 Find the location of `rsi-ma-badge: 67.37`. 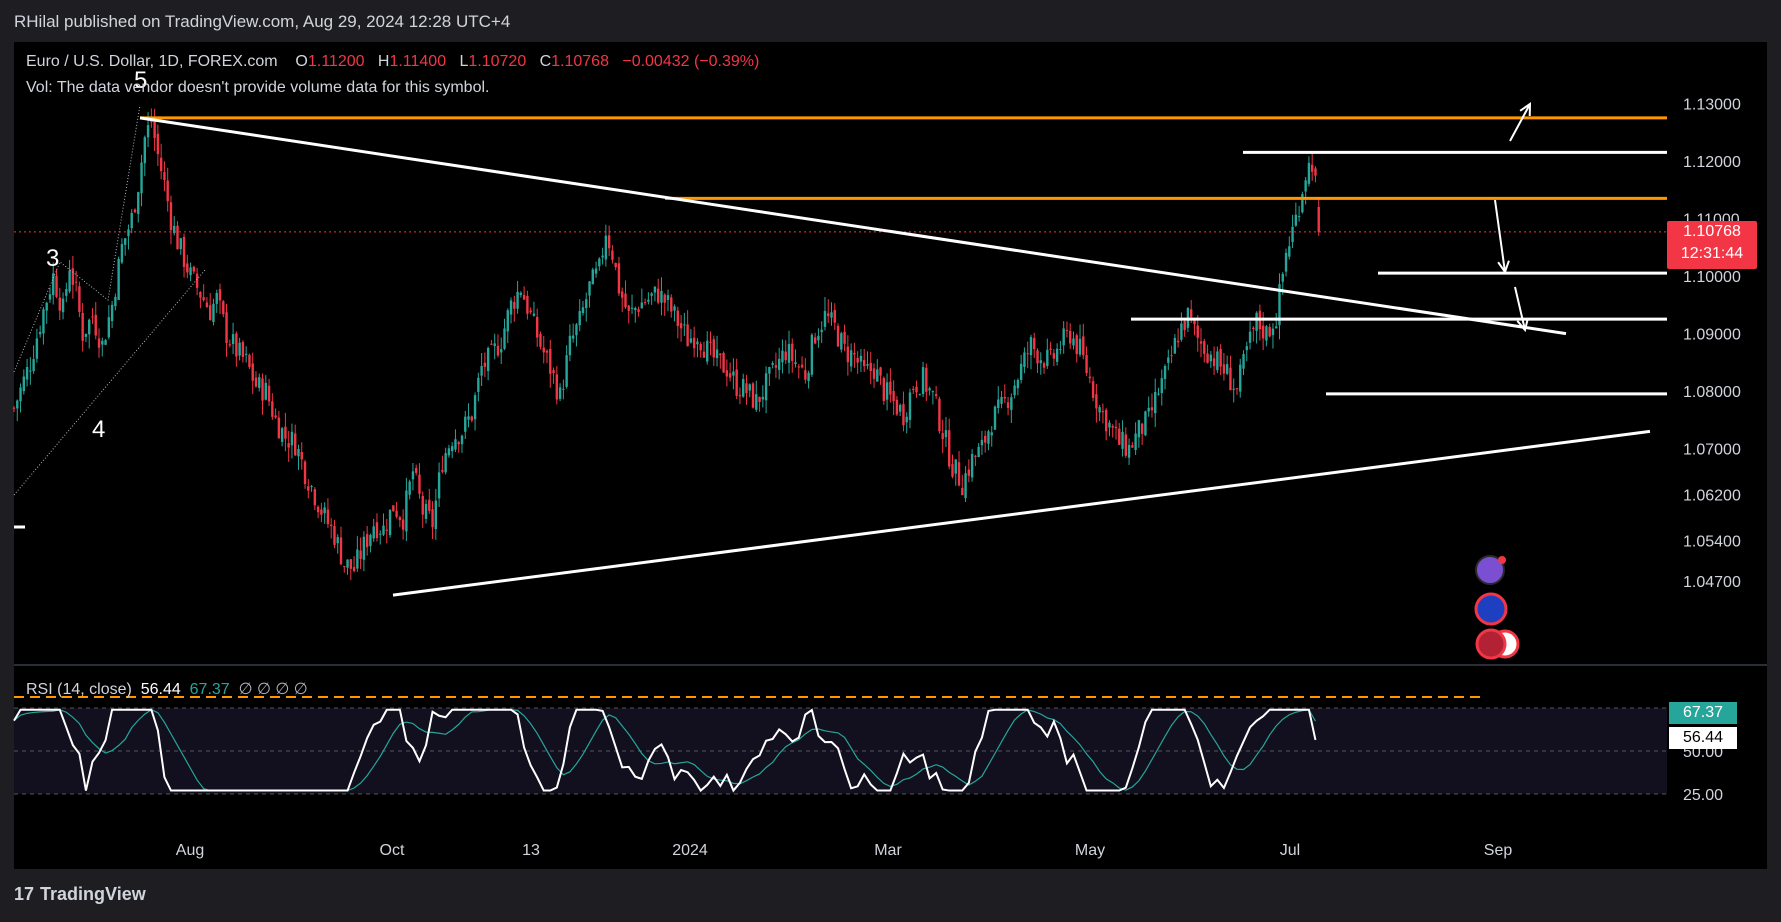

rsi-ma-badge: 67.37 is located at coordinates (1703, 713).